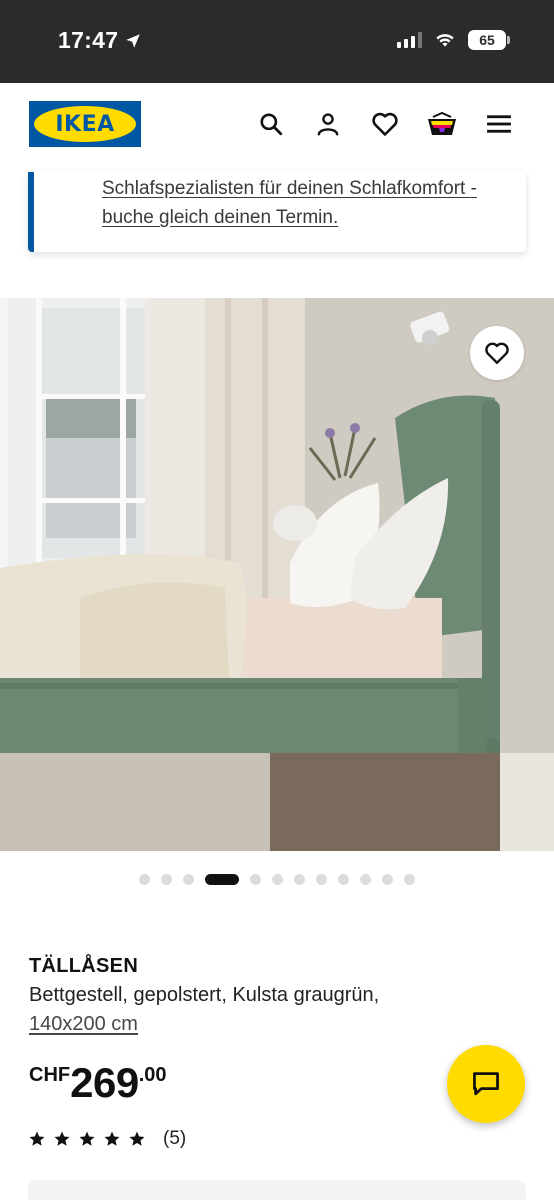 This screenshot has width=554, height=1200. What do you see at coordinates (277, 1190) in the screenshot?
I see `bottom-card` at bounding box center [277, 1190].